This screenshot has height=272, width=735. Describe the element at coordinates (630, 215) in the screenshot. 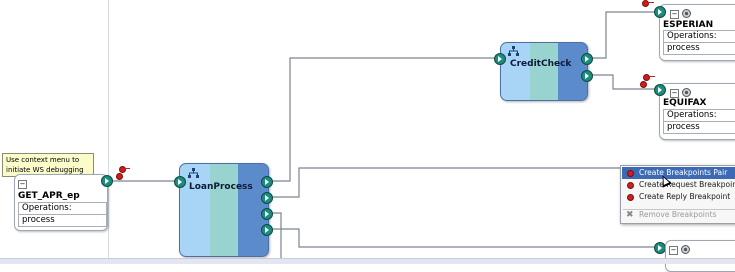

I see `remove-icon: ✖` at that location.